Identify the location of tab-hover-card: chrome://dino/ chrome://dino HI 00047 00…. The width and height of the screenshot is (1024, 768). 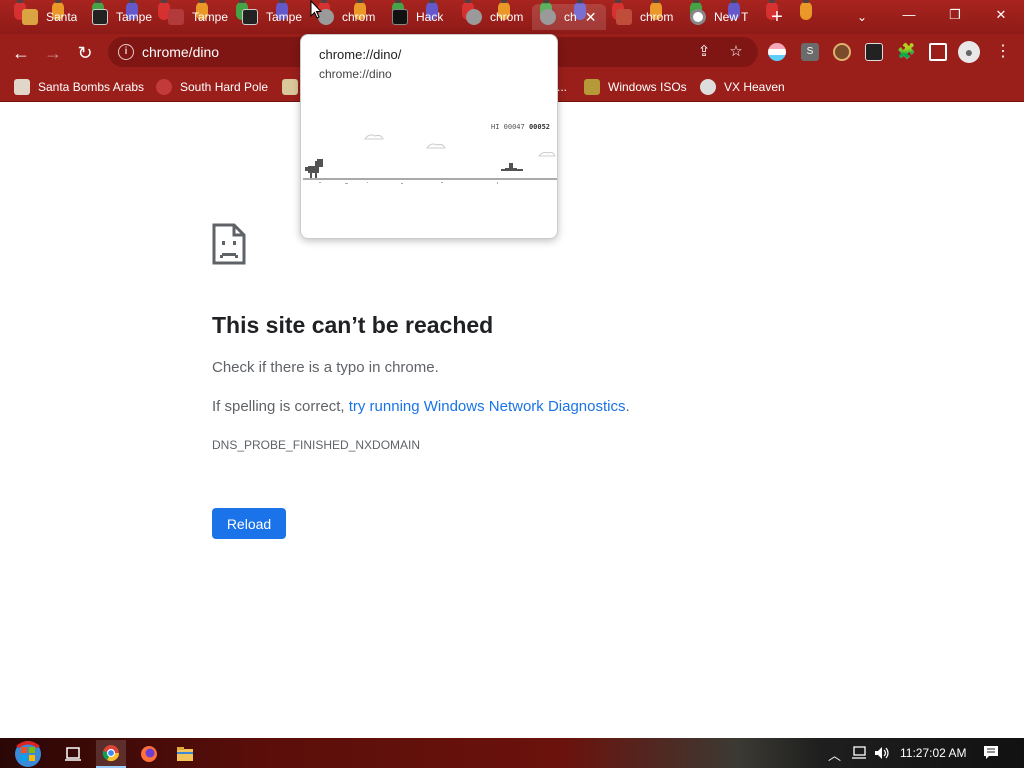
(429, 136).